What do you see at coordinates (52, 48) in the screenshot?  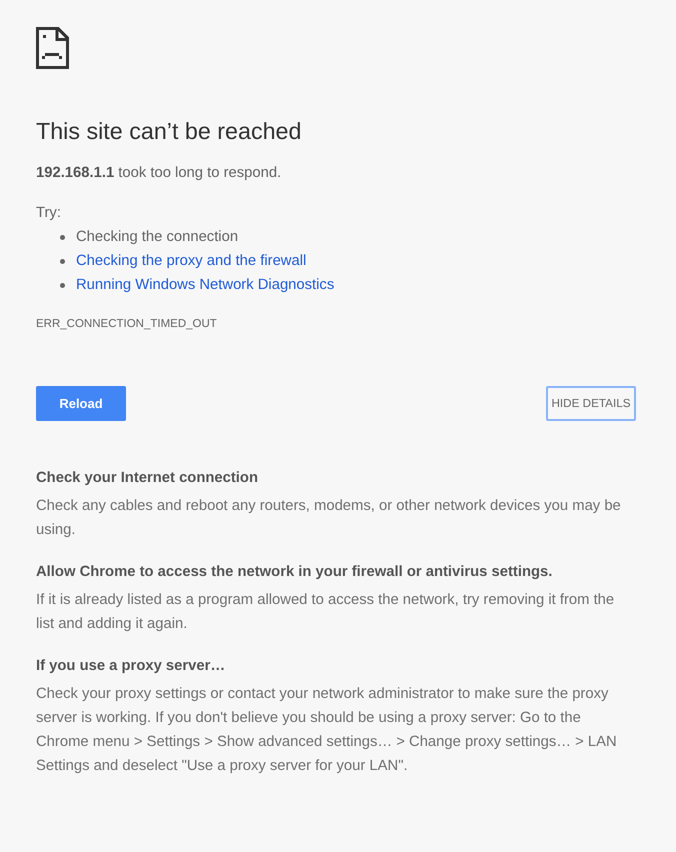 I see `sad-document-icon` at bounding box center [52, 48].